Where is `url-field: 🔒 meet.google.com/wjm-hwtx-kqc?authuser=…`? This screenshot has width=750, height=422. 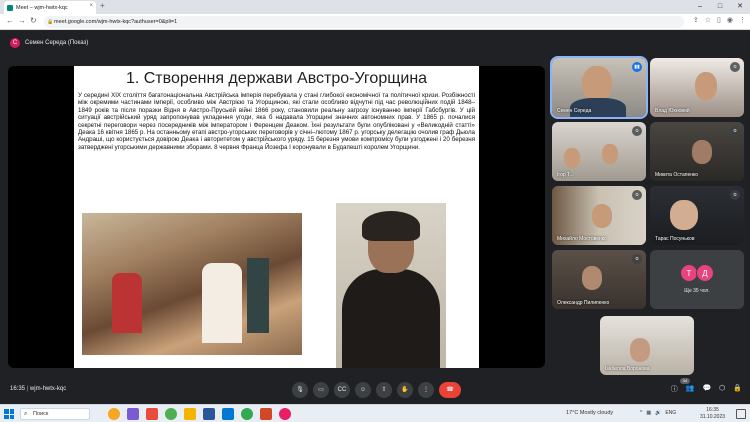
url-field: 🔒 meet.google.com/wjm-hwtx-kqc?authuser=… is located at coordinates (364, 22).